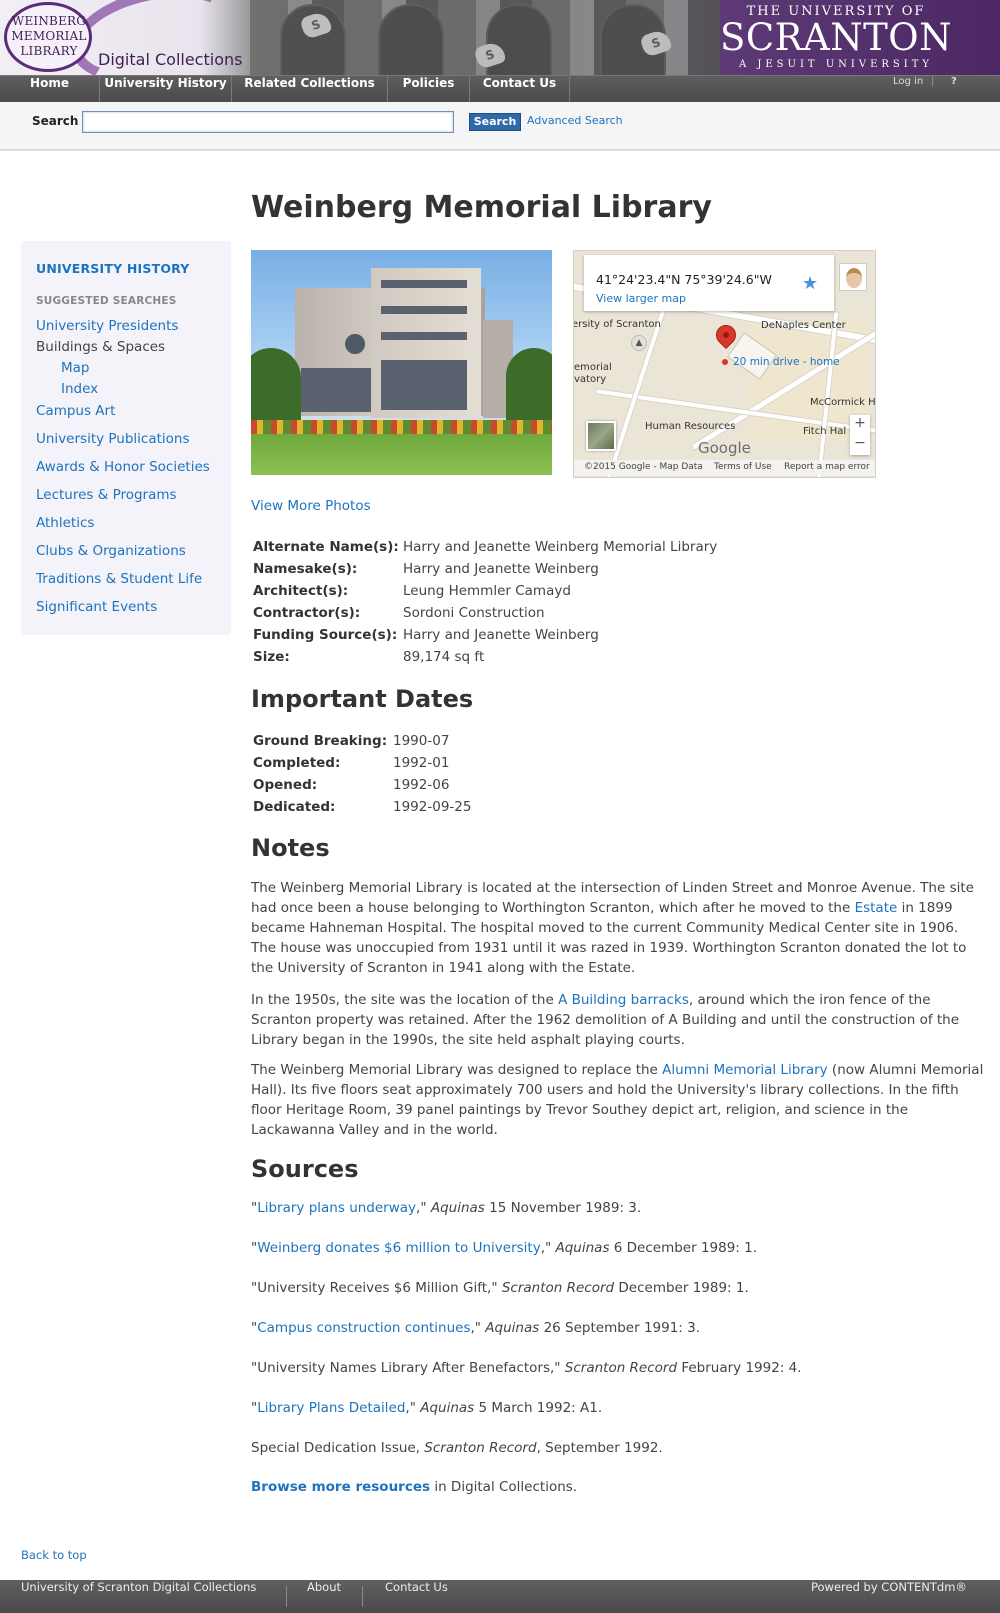  What do you see at coordinates (50, 89) in the screenshot?
I see `nav-home: Home` at bounding box center [50, 89].